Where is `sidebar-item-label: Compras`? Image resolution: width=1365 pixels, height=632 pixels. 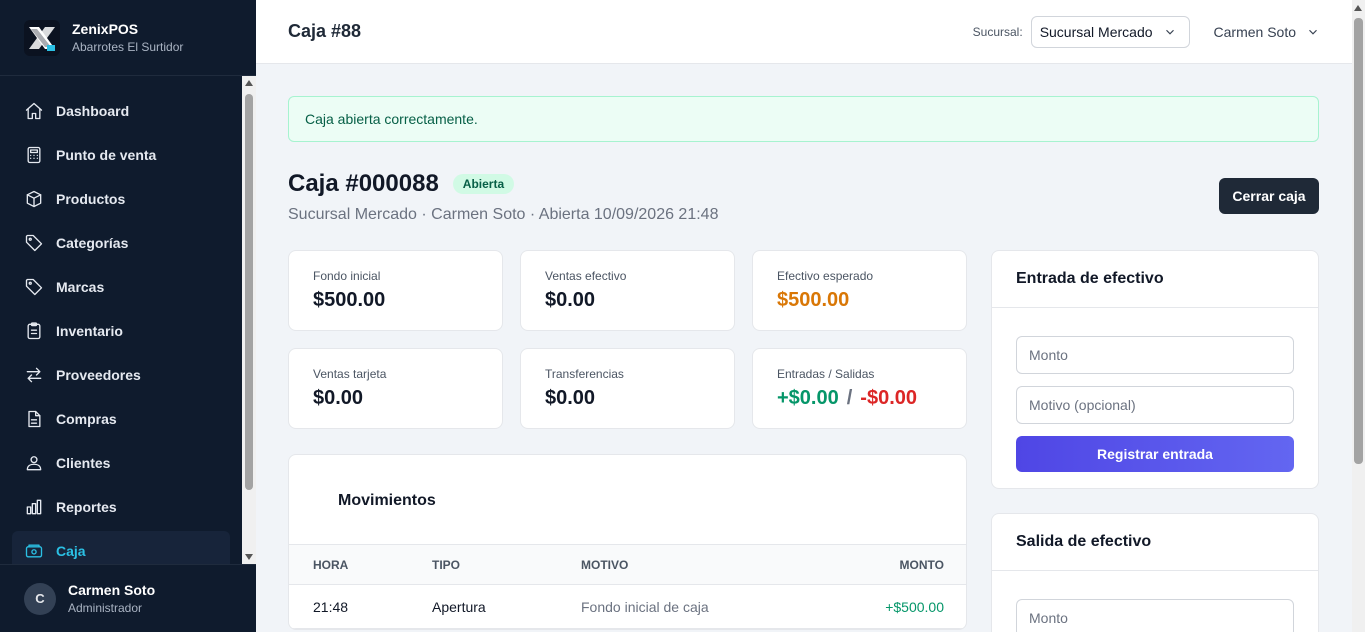 sidebar-item-label: Compras is located at coordinates (86, 419).